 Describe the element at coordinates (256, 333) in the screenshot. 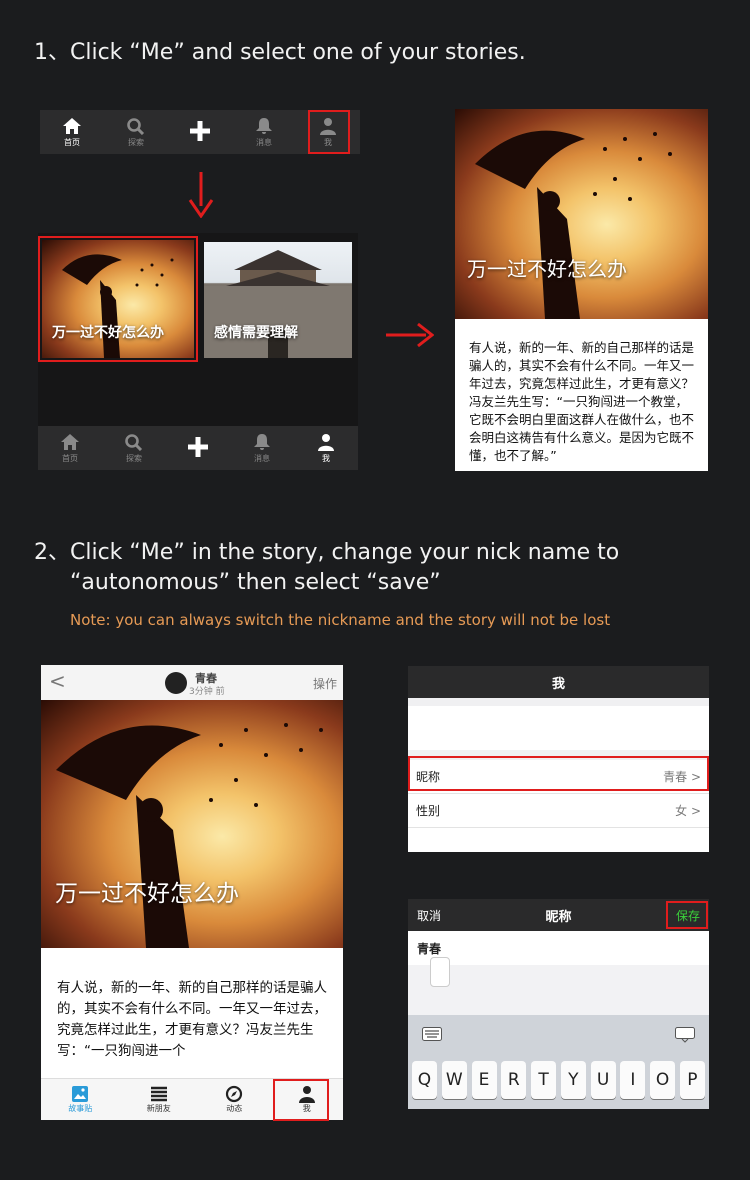

I see `story-card-2-title: 感情需要理解` at that location.